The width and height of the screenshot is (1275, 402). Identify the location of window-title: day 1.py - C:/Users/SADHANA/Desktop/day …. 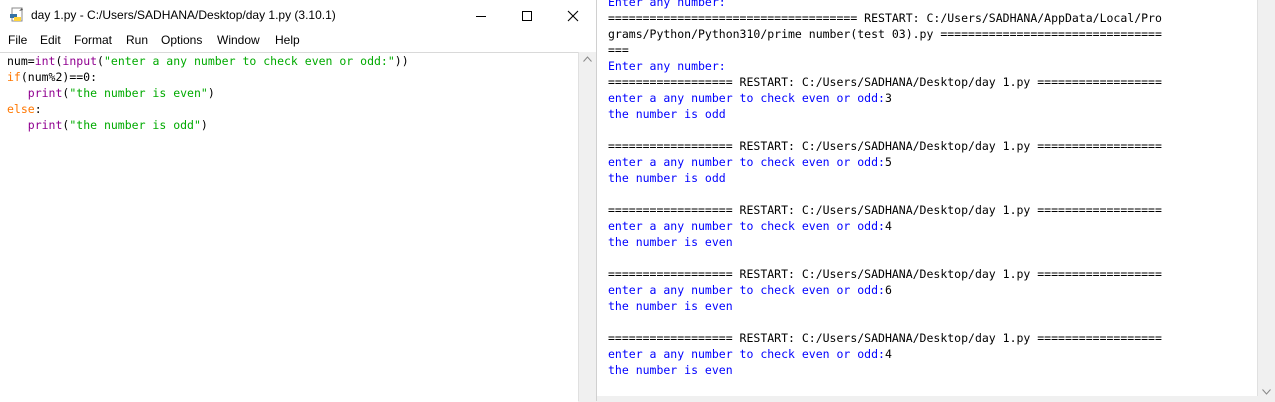
(183, 15).